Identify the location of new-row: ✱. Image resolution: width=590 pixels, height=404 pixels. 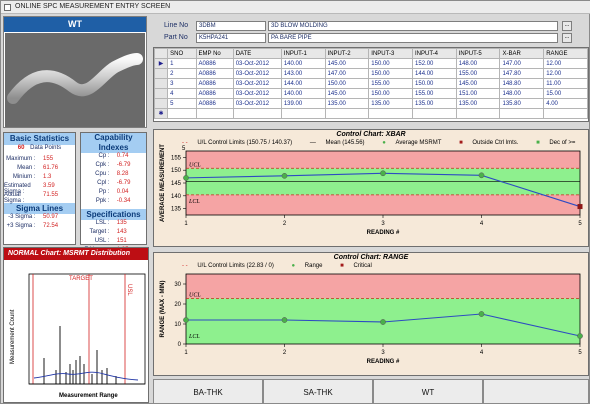
(370, 113).